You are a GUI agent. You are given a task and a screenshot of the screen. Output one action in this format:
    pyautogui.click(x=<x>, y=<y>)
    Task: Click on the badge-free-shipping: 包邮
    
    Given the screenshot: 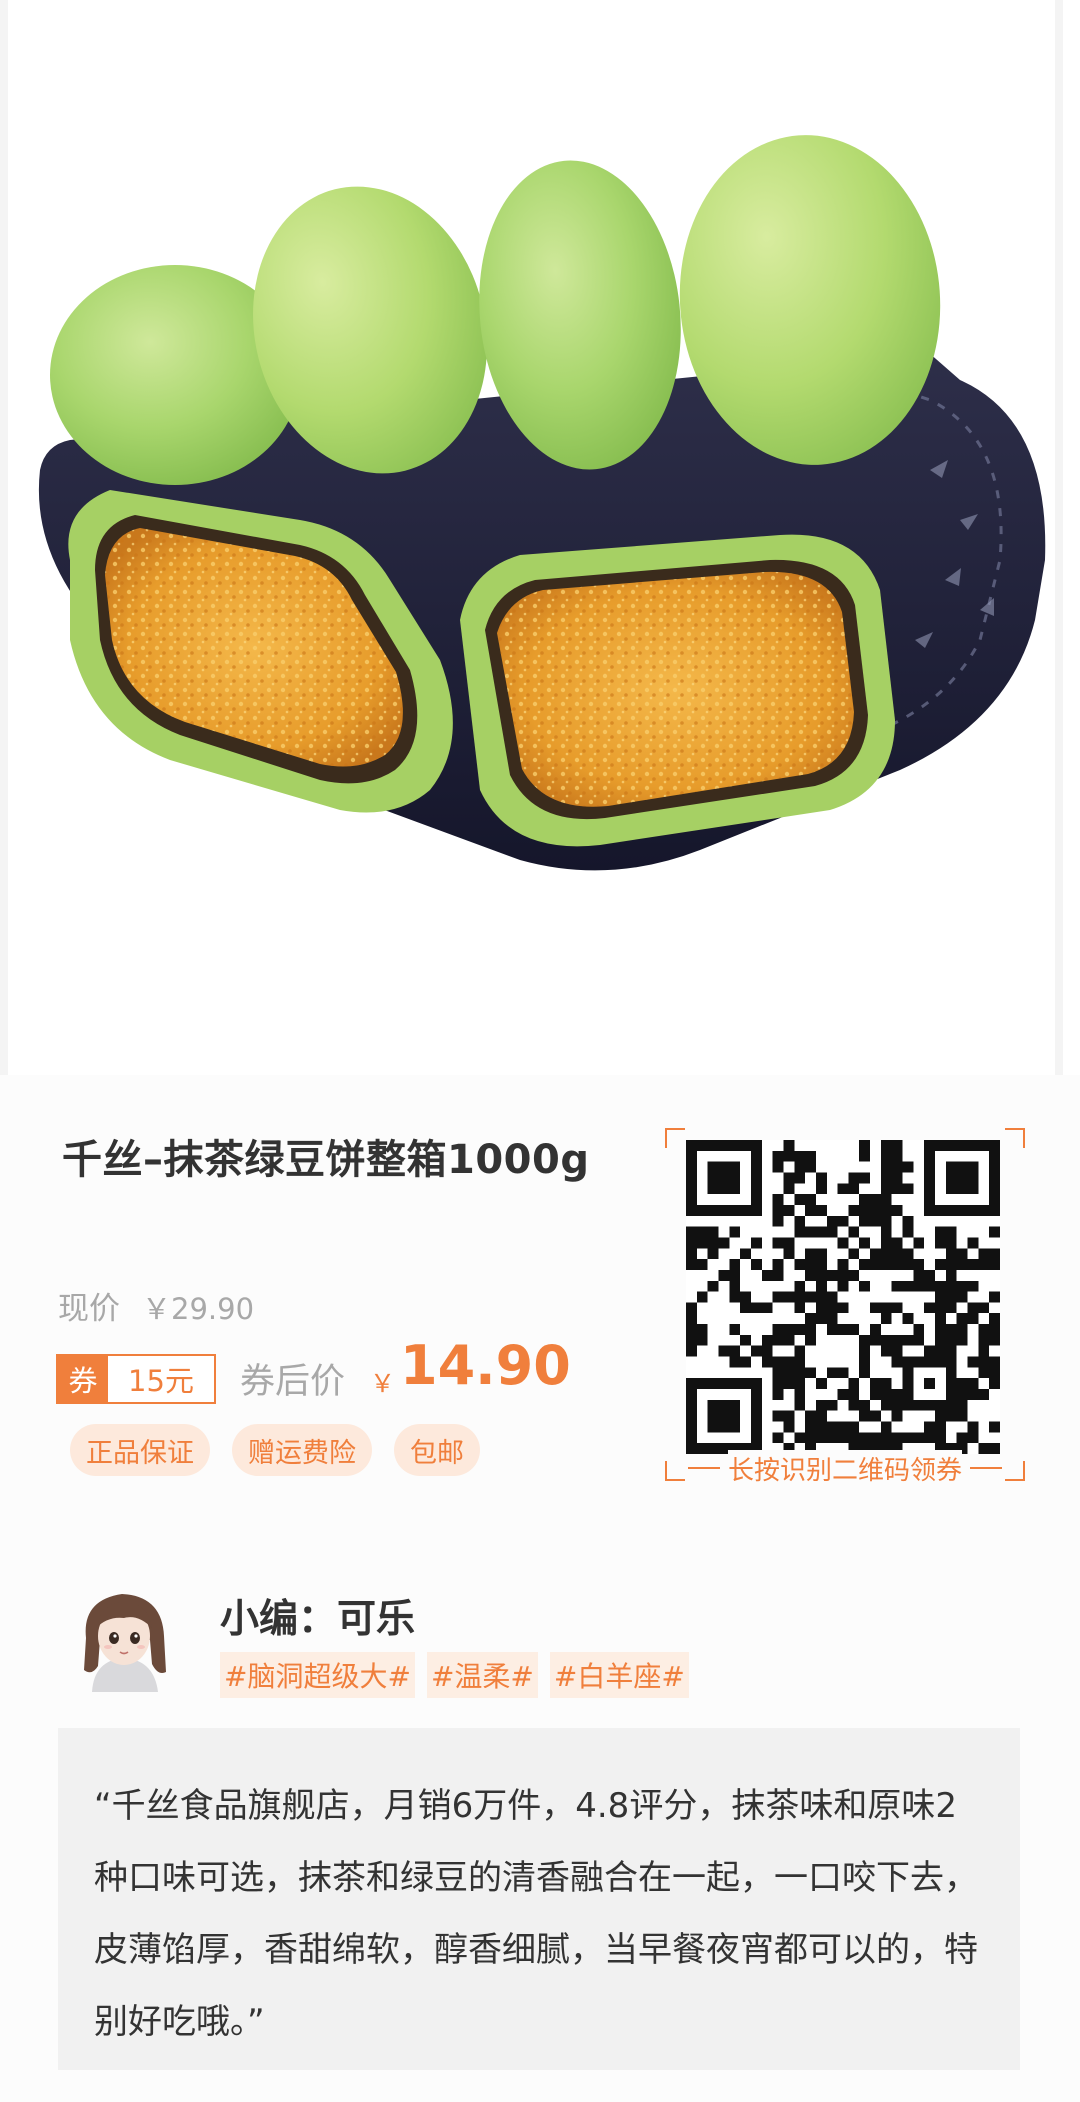 What is the action you would take?
    pyautogui.click(x=437, y=1450)
    